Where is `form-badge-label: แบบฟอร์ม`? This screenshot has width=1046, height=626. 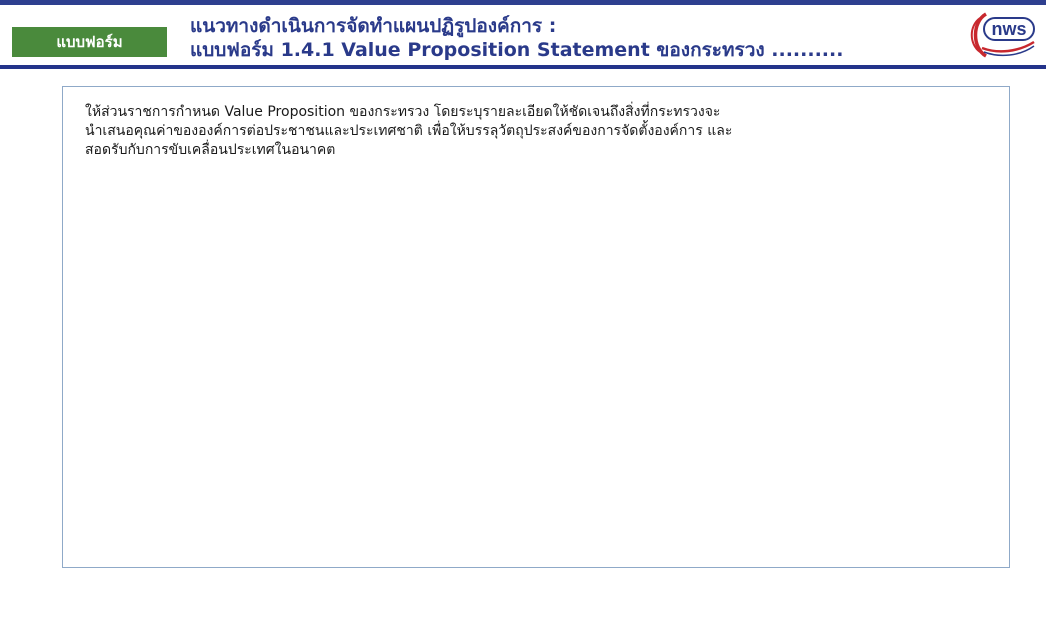
form-badge-label: แบบฟอร์ม is located at coordinates (89, 42).